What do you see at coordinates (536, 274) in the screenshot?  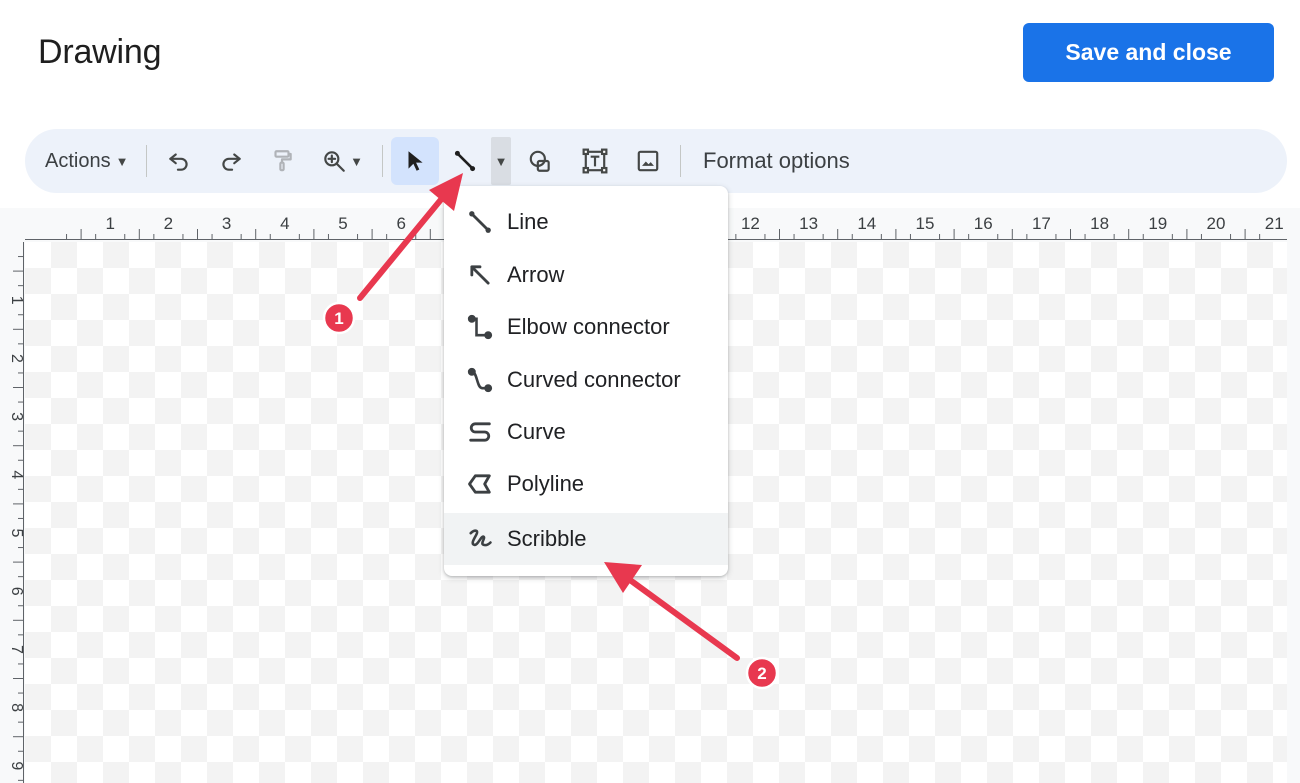 I see `menu-item-label: Arrow` at bounding box center [536, 274].